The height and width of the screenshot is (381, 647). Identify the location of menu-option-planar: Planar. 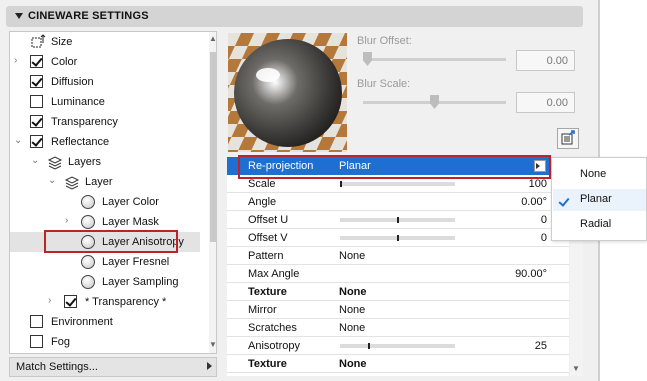
(596, 199).